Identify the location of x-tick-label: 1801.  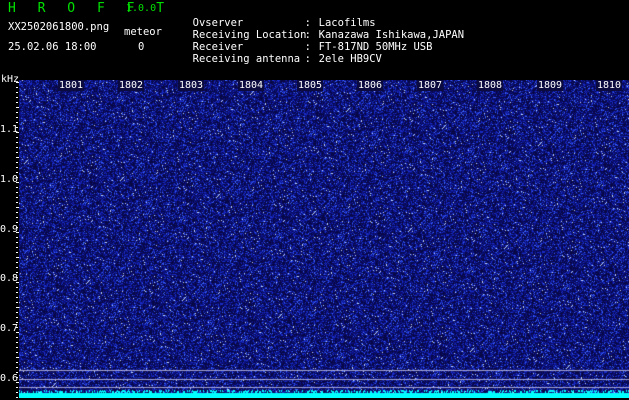
(71, 85).